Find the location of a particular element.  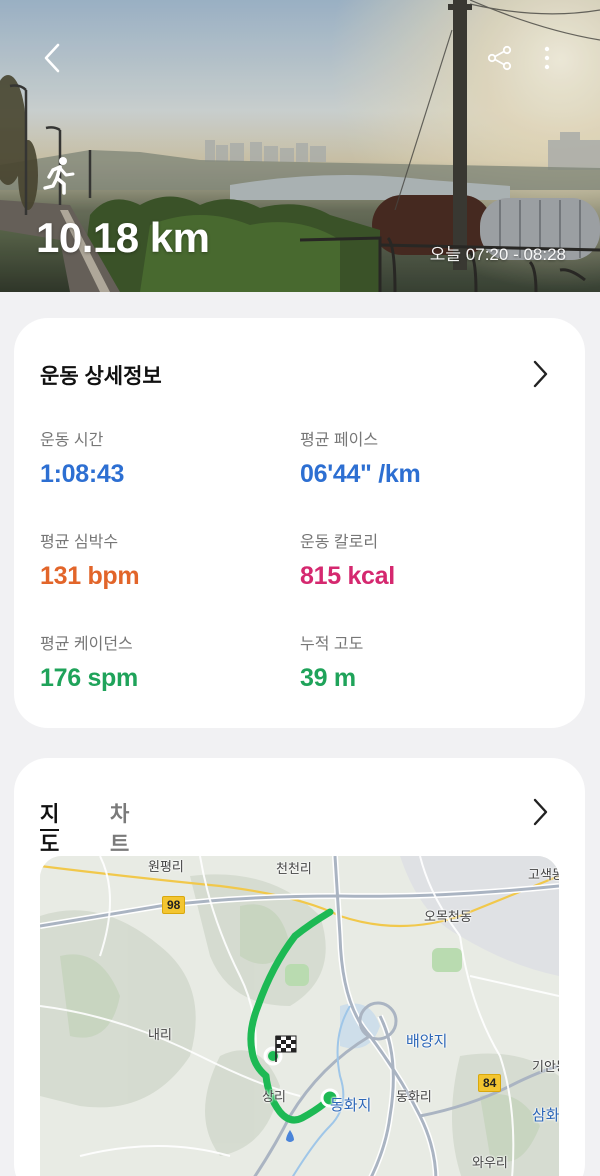

map-label: 동화지 is located at coordinates (351, 1105).